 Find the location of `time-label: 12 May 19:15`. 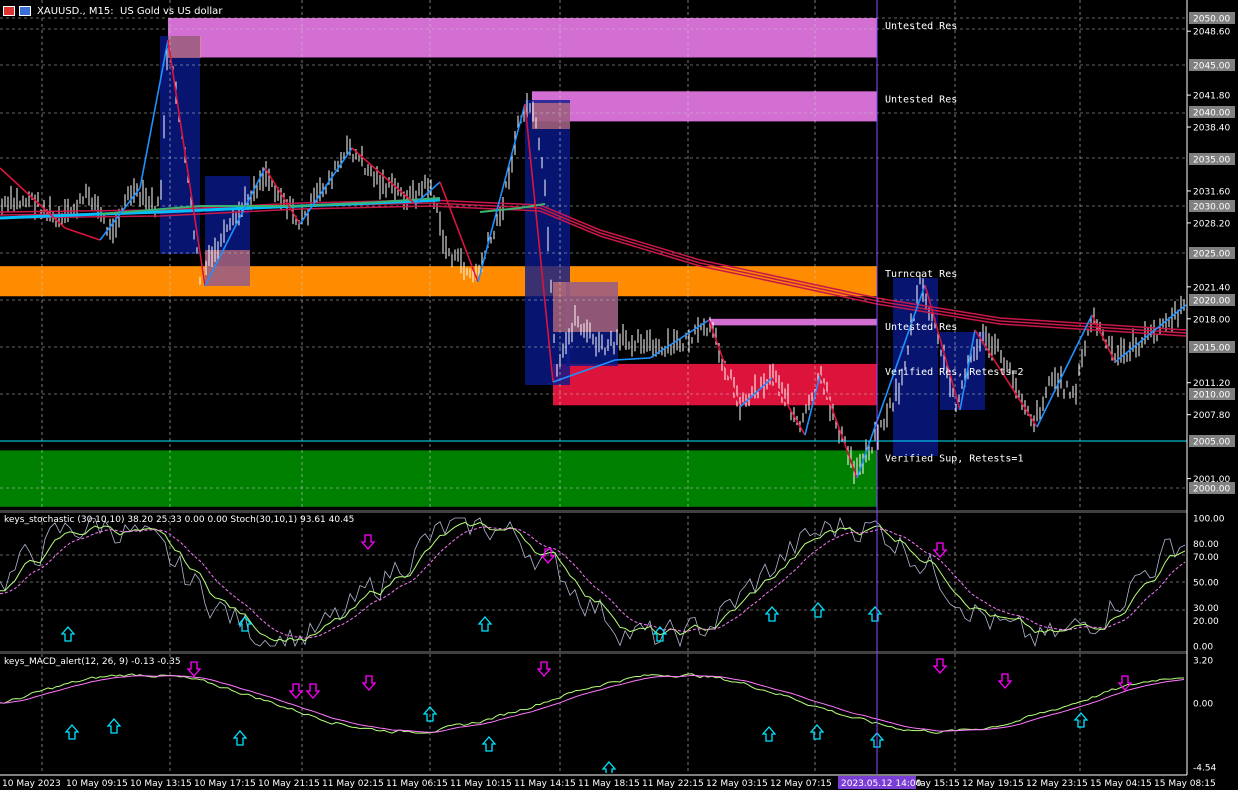

time-label: 12 May 19:15 is located at coordinates (993, 784).